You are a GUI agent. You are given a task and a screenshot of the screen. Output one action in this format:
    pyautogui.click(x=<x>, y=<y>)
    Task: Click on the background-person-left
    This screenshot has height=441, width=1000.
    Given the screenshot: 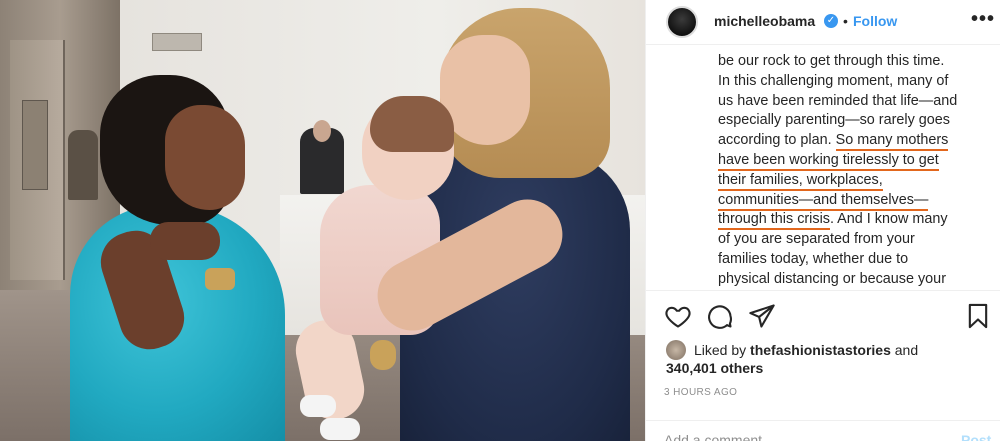 What is the action you would take?
    pyautogui.click(x=83, y=165)
    